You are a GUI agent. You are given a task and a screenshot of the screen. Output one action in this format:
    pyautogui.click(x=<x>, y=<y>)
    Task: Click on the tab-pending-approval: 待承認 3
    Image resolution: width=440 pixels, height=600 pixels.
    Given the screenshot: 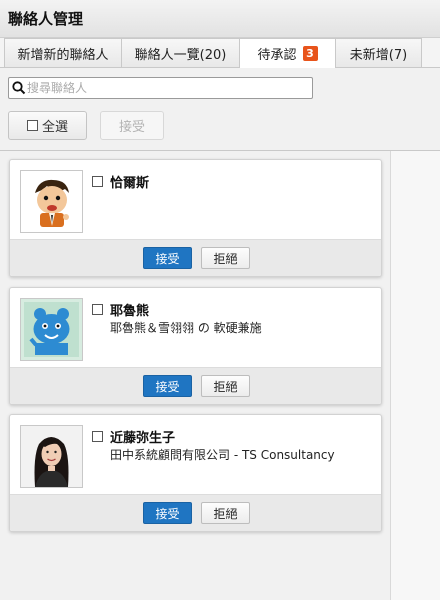 What is the action you would take?
    pyautogui.click(x=288, y=53)
    